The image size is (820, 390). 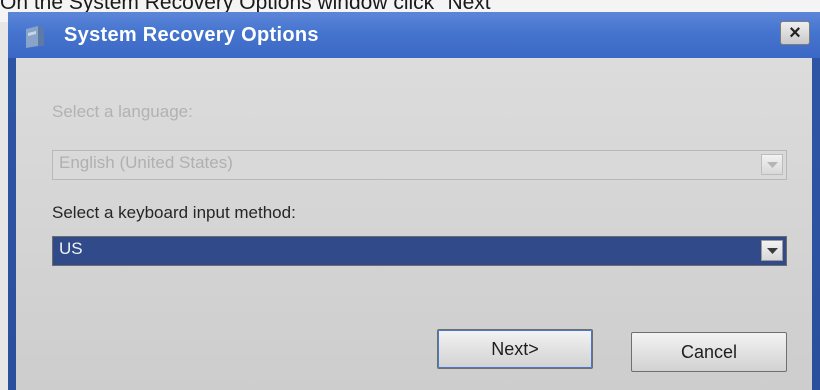 What do you see at coordinates (419, 251) in the screenshot?
I see `keyboard-select: US` at bounding box center [419, 251].